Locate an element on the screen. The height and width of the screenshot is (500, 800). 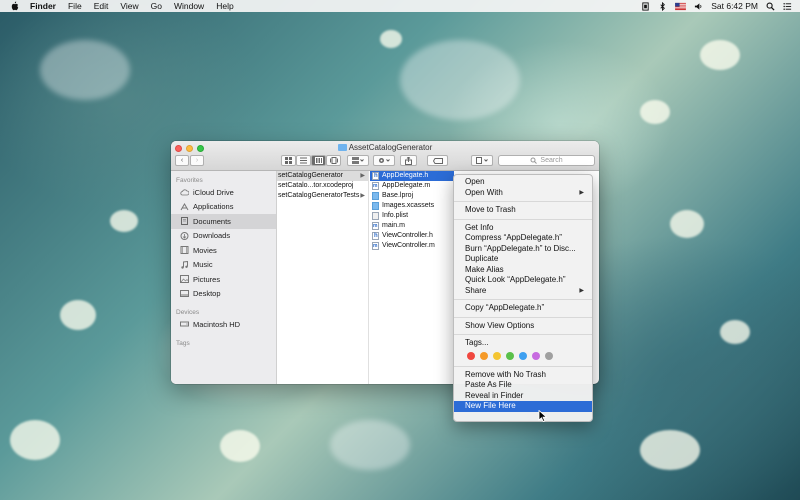
sidebar-item-desktop: Desktop is located at coordinates (223, 294).